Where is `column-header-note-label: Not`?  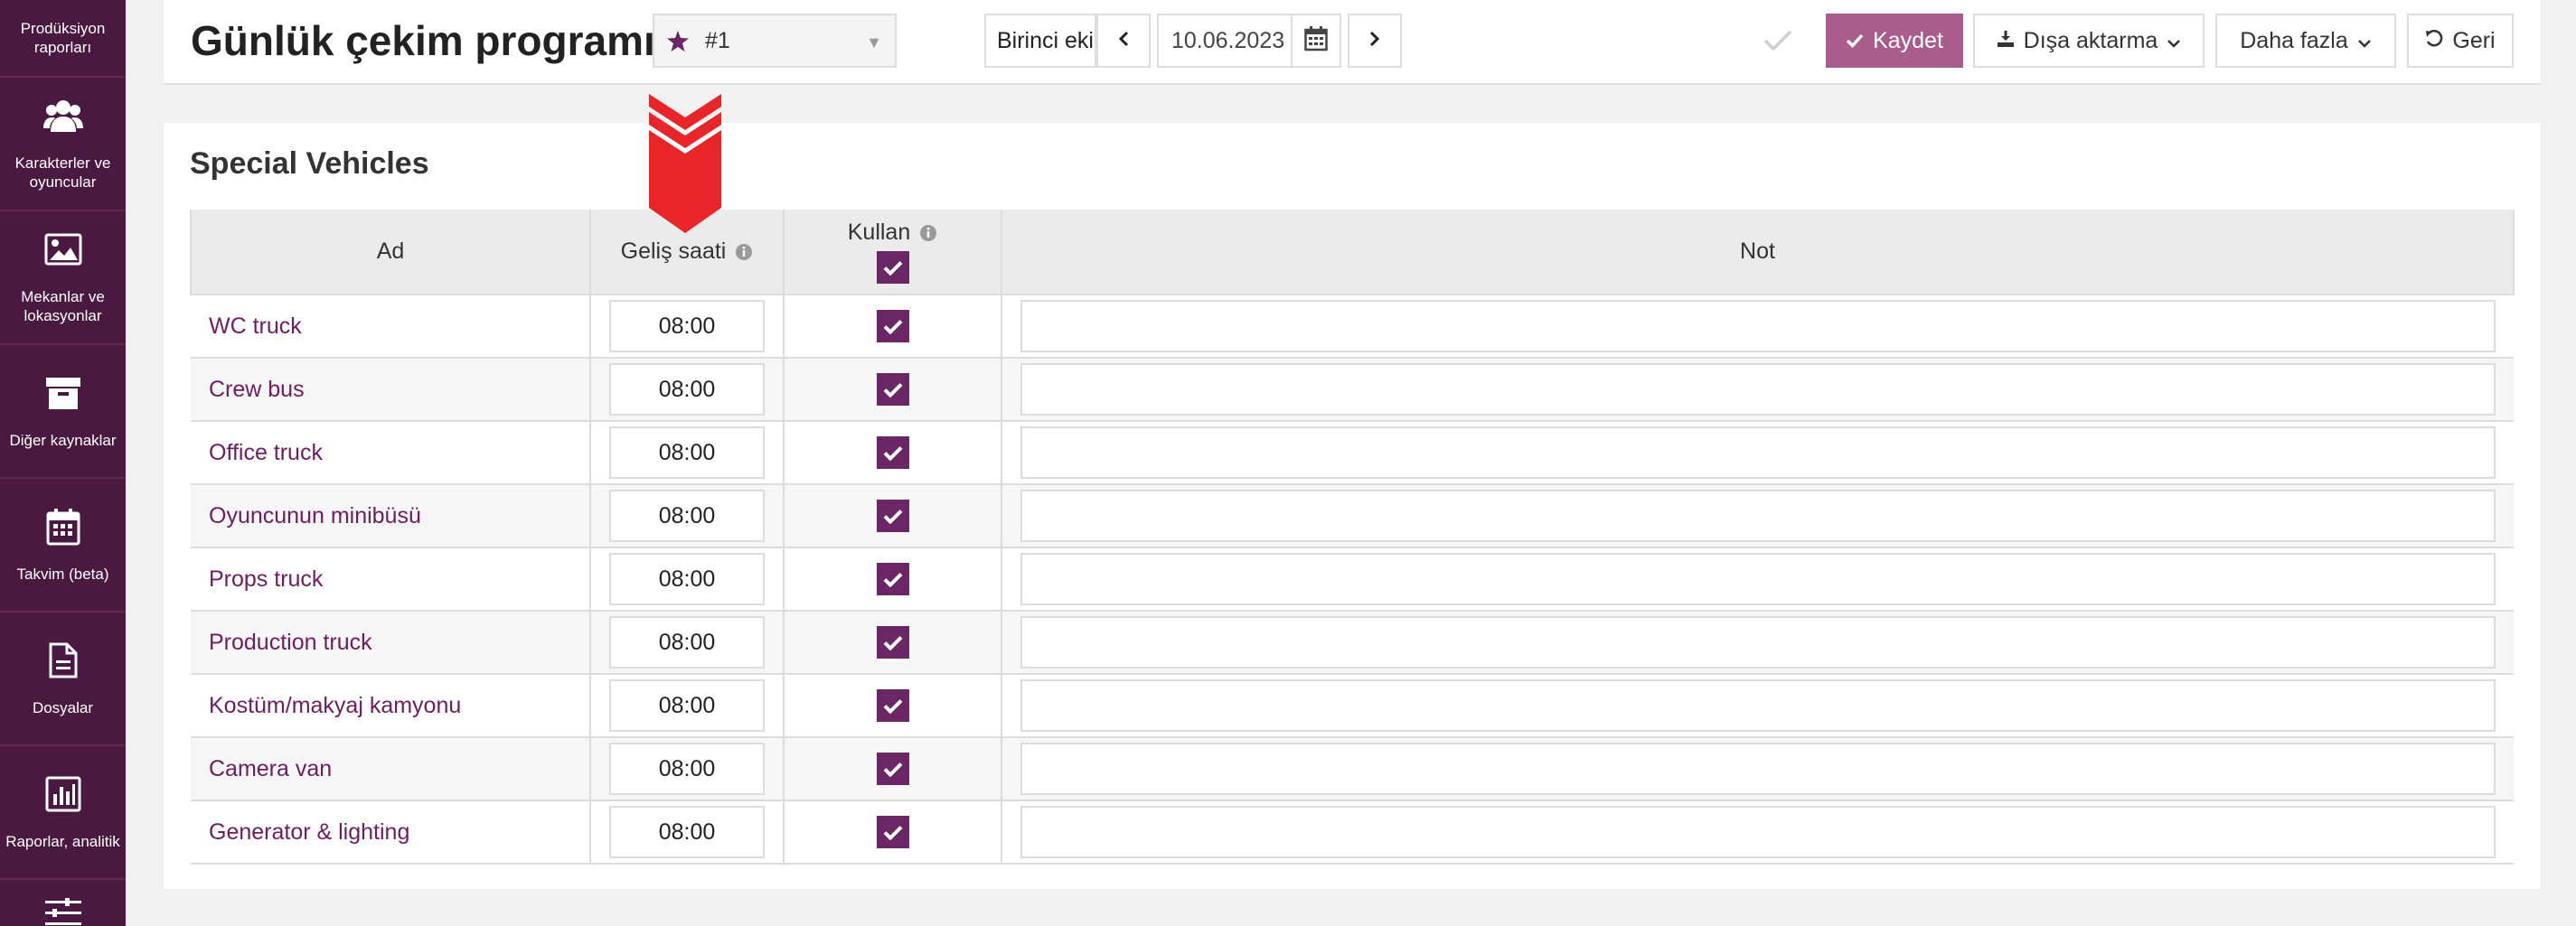 column-header-note-label: Not is located at coordinates (1757, 251).